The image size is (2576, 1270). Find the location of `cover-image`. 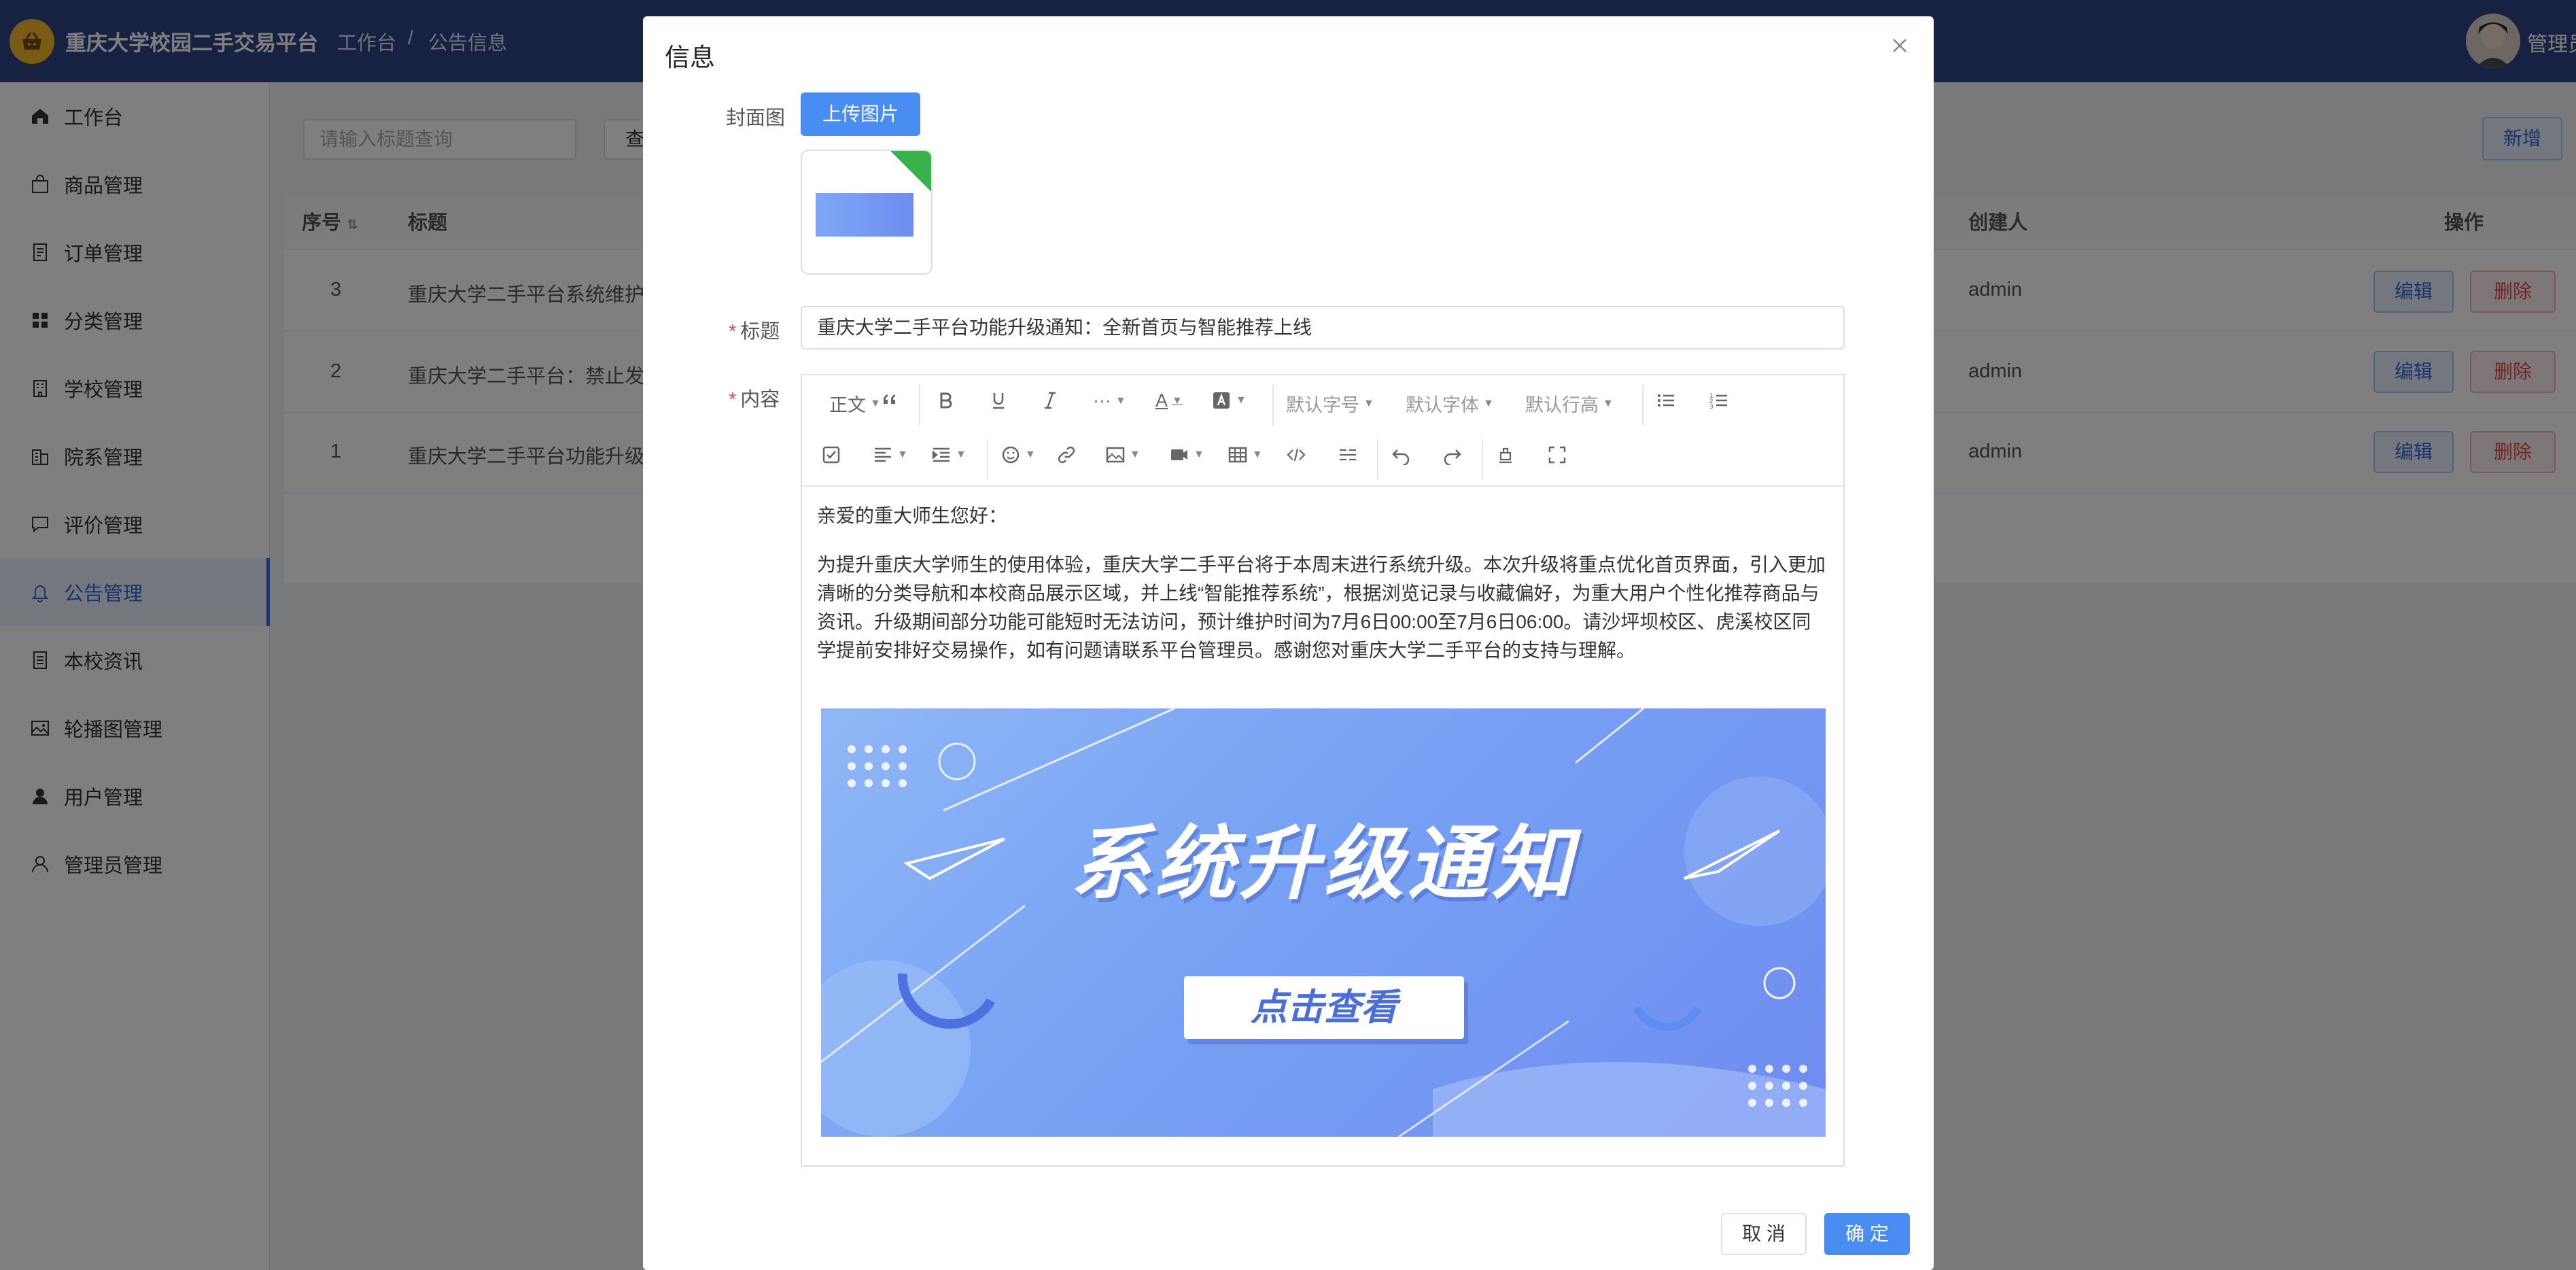

cover-image is located at coordinates (864, 215).